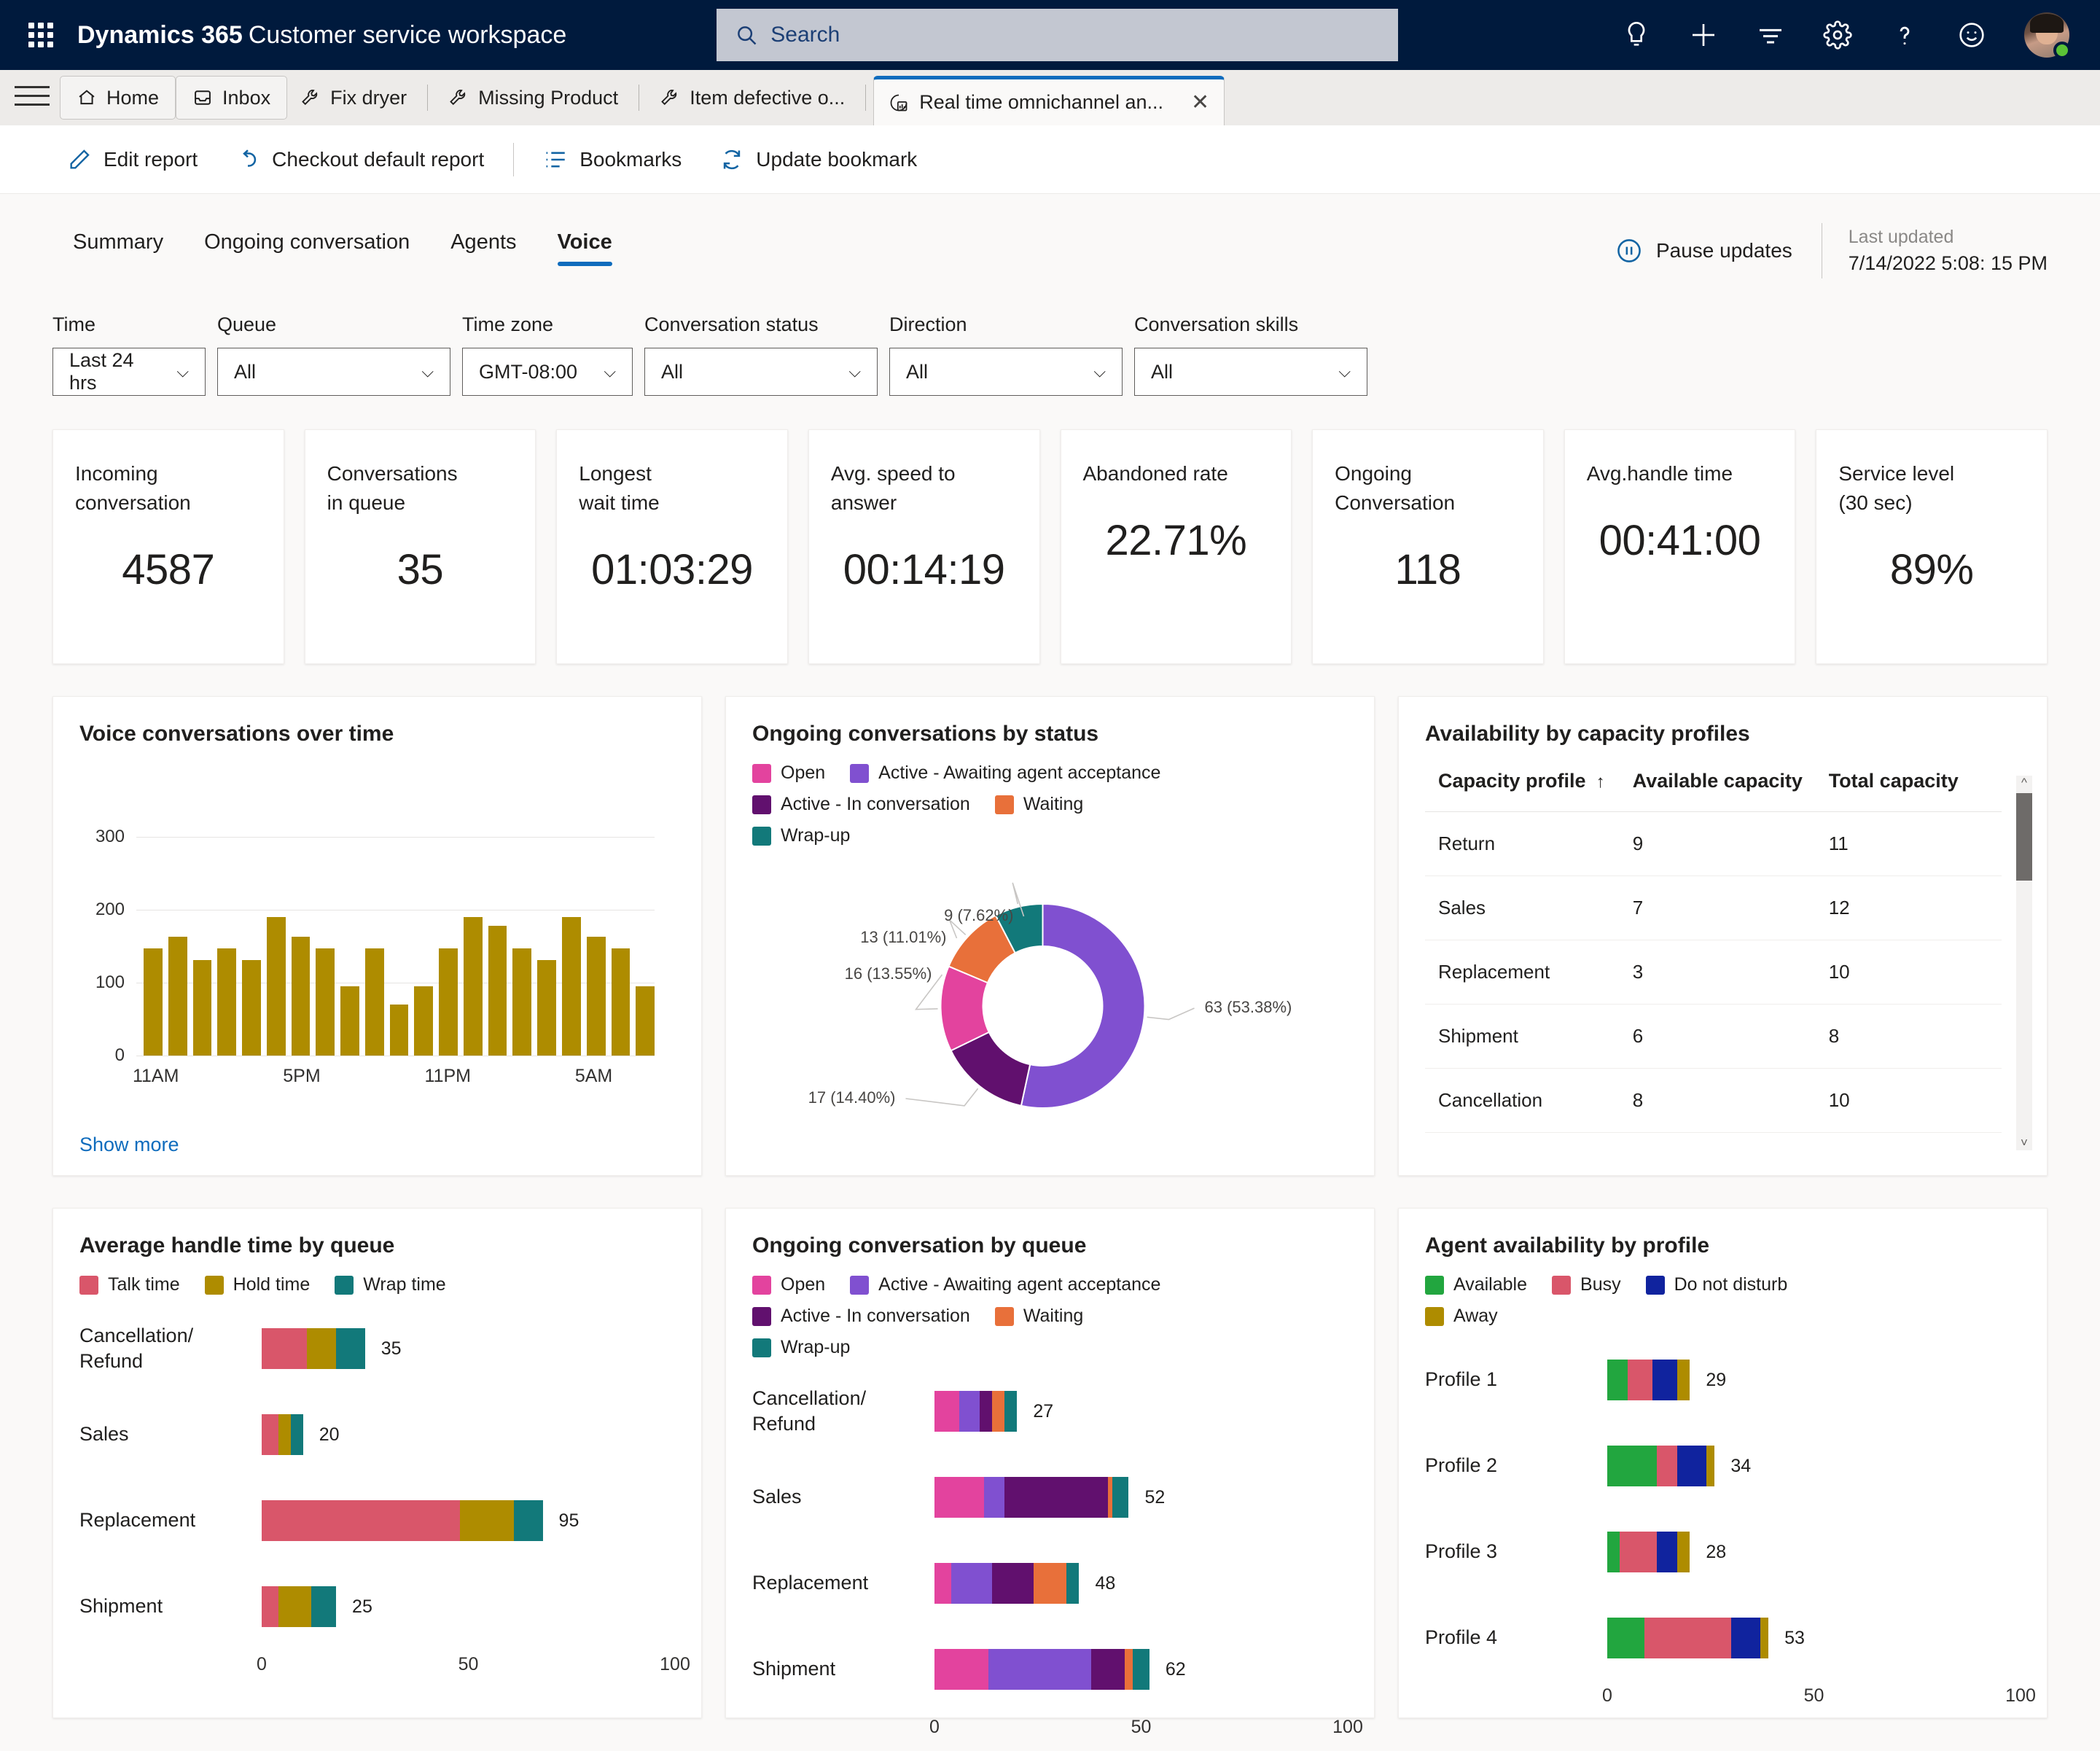 Image resolution: width=2100 pixels, height=1751 pixels. I want to click on col-total-capacity: Total capacity, so click(1915, 787).